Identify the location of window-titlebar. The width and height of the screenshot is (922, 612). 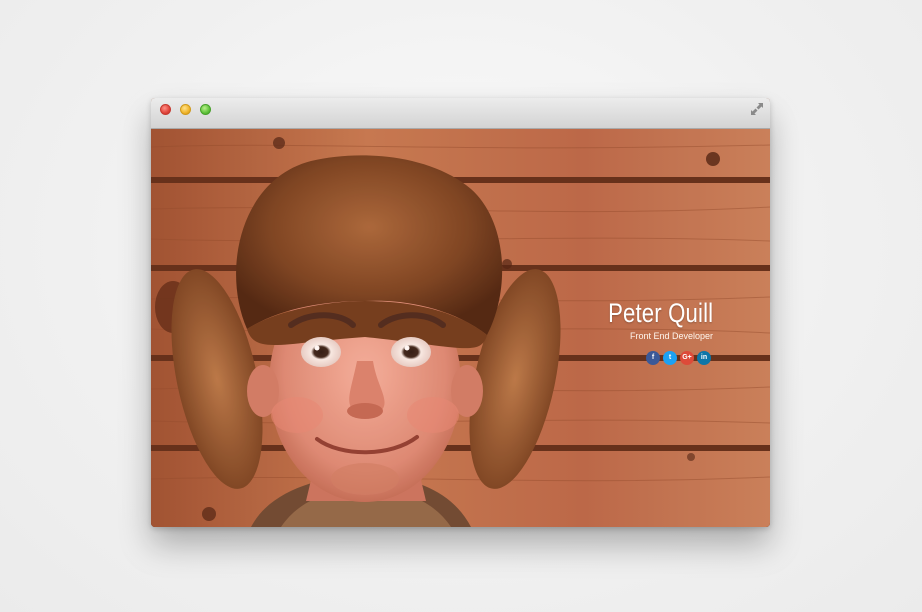
(460, 113).